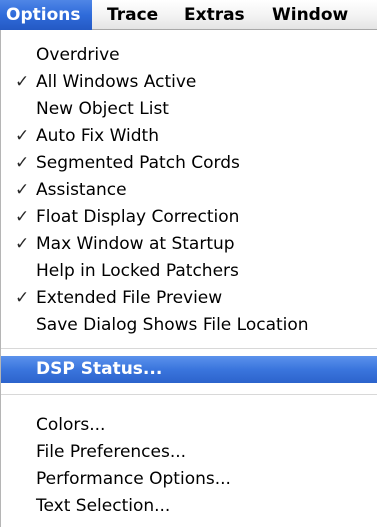 The height and width of the screenshot is (527, 377). Describe the element at coordinates (310, 15) in the screenshot. I see `menu-window: Window` at that location.